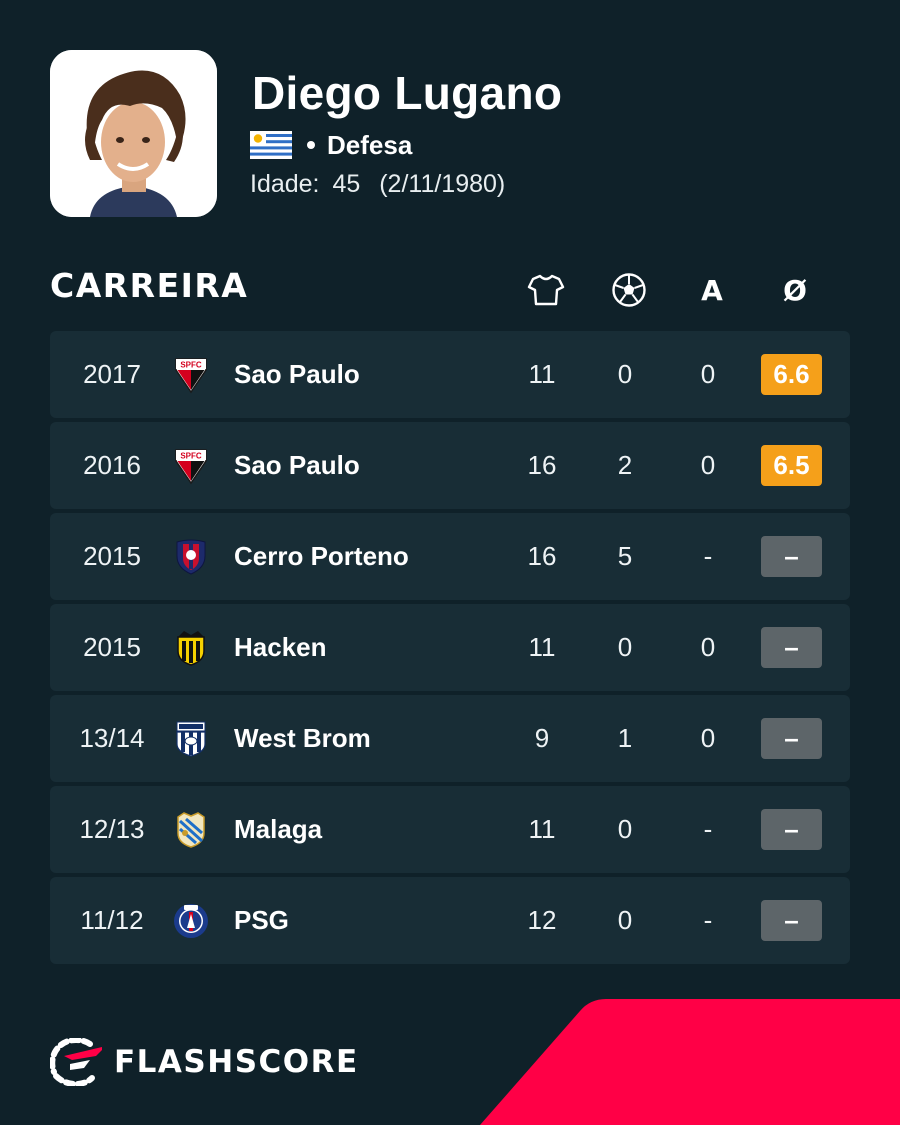 The height and width of the screenshot is (1125, 900). I want to click on column-goals, so click(629, 290).